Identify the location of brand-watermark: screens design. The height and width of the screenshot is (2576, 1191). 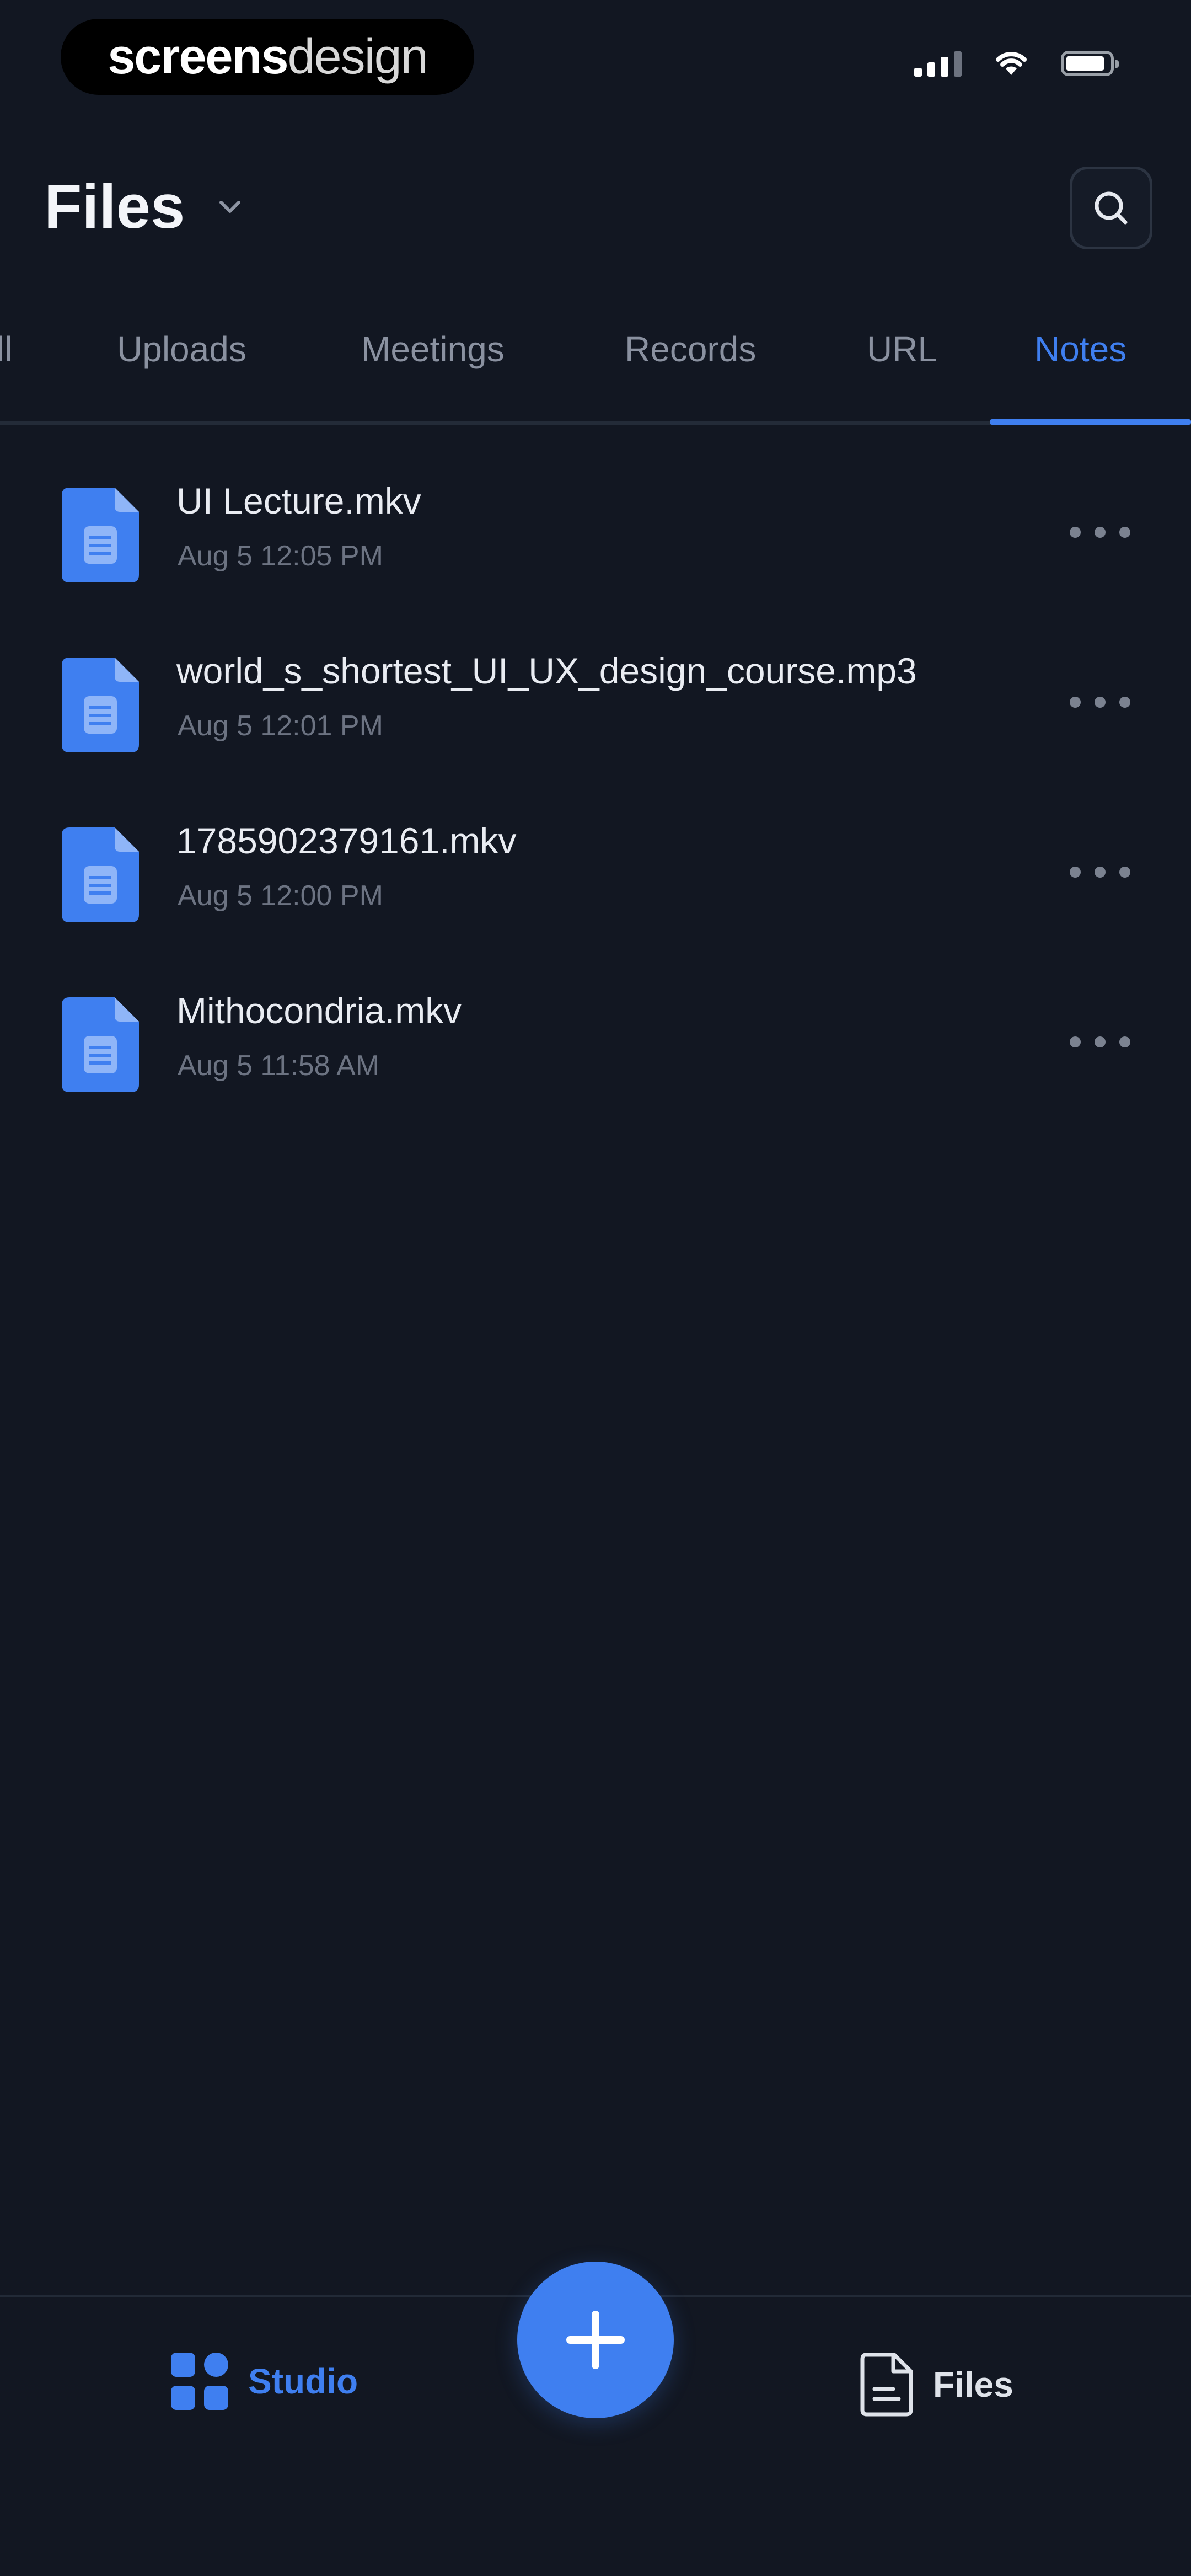
(267, 57).